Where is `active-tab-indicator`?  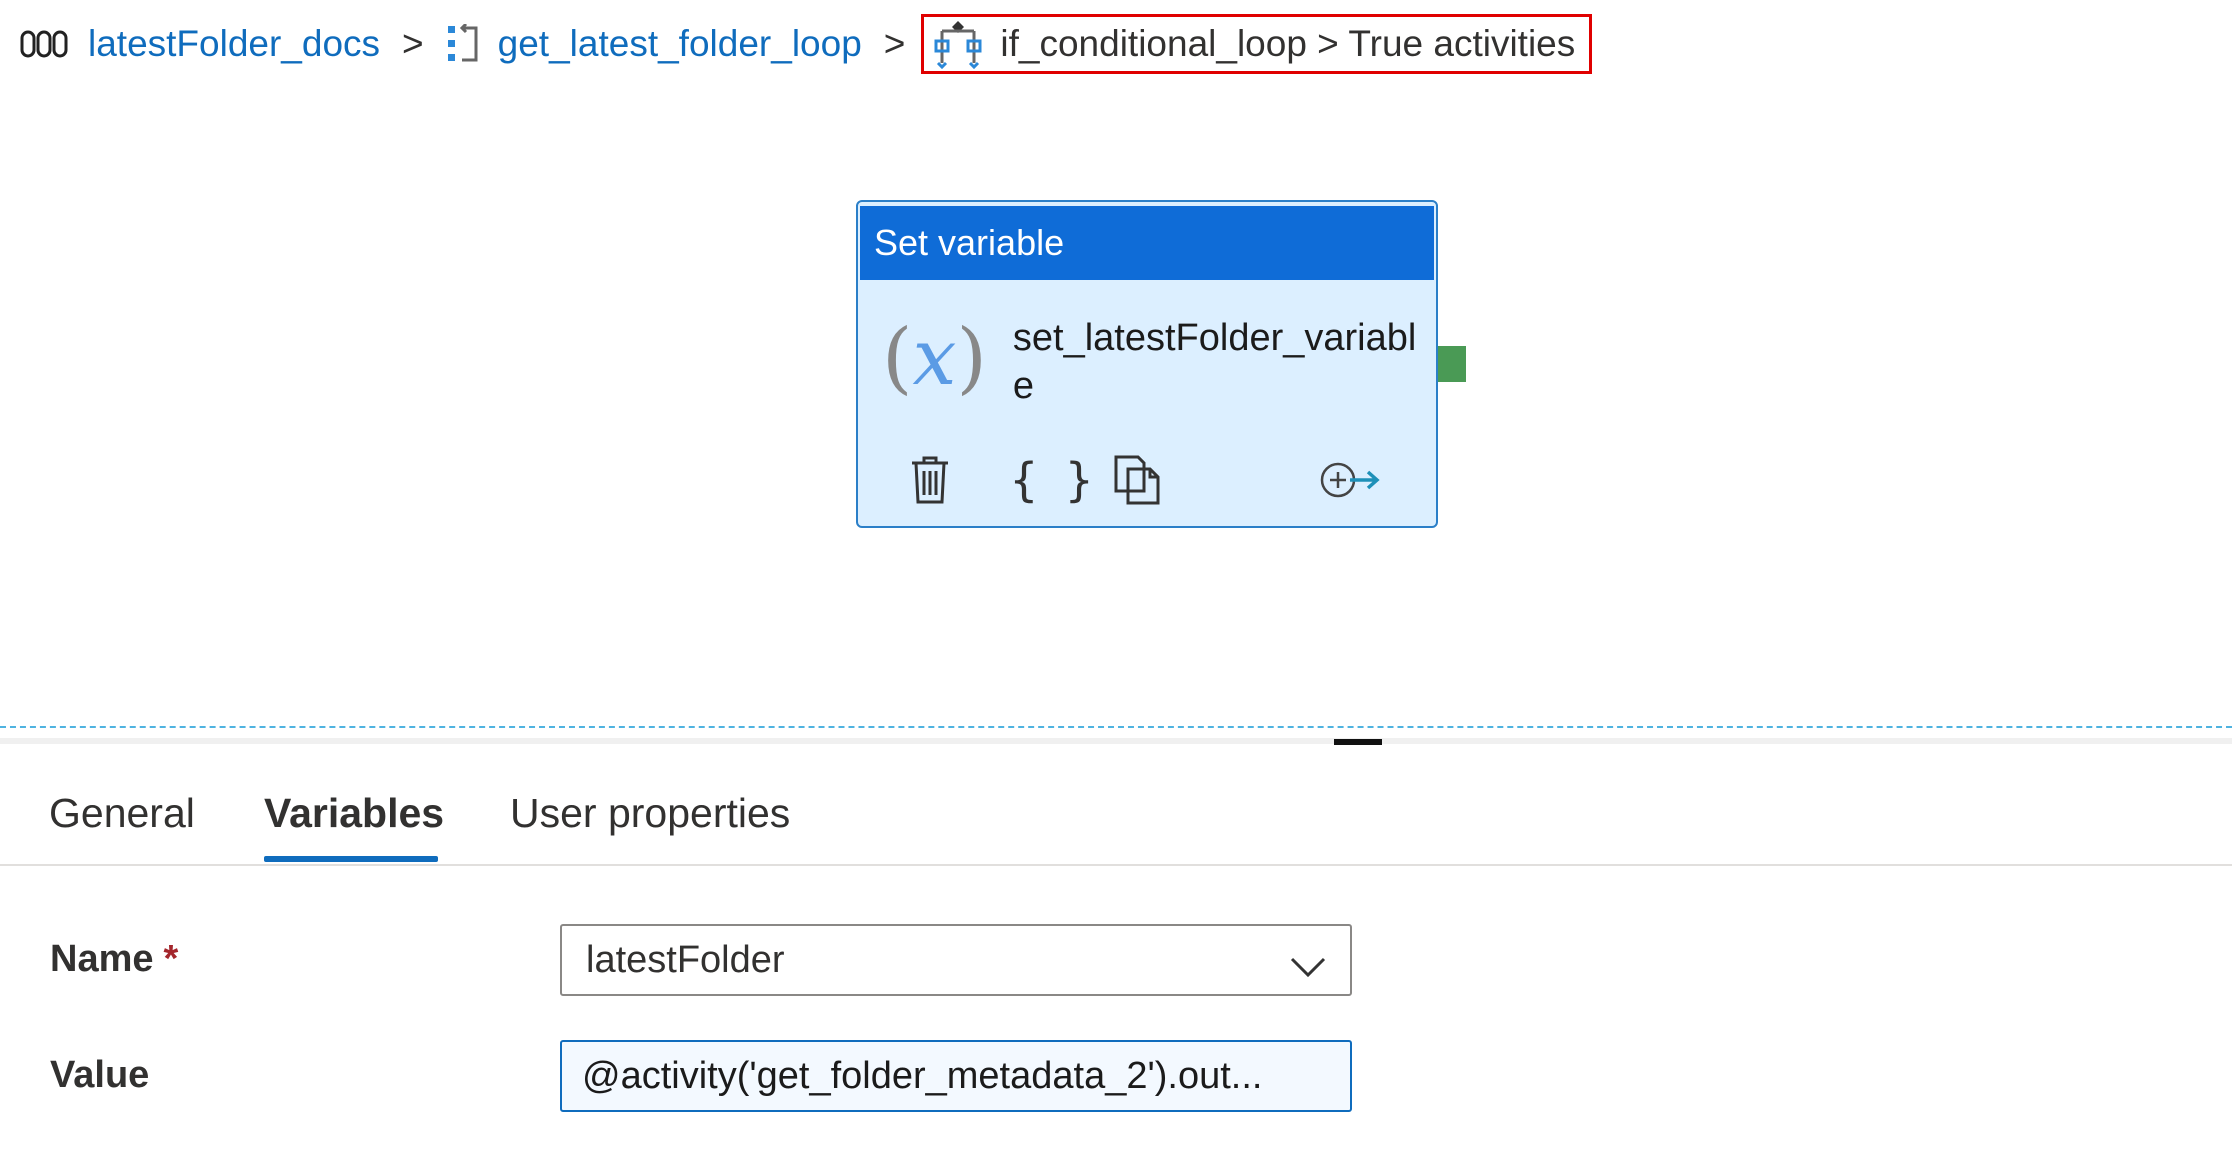
active-tab-indicator is located at coordinates (351, 859).